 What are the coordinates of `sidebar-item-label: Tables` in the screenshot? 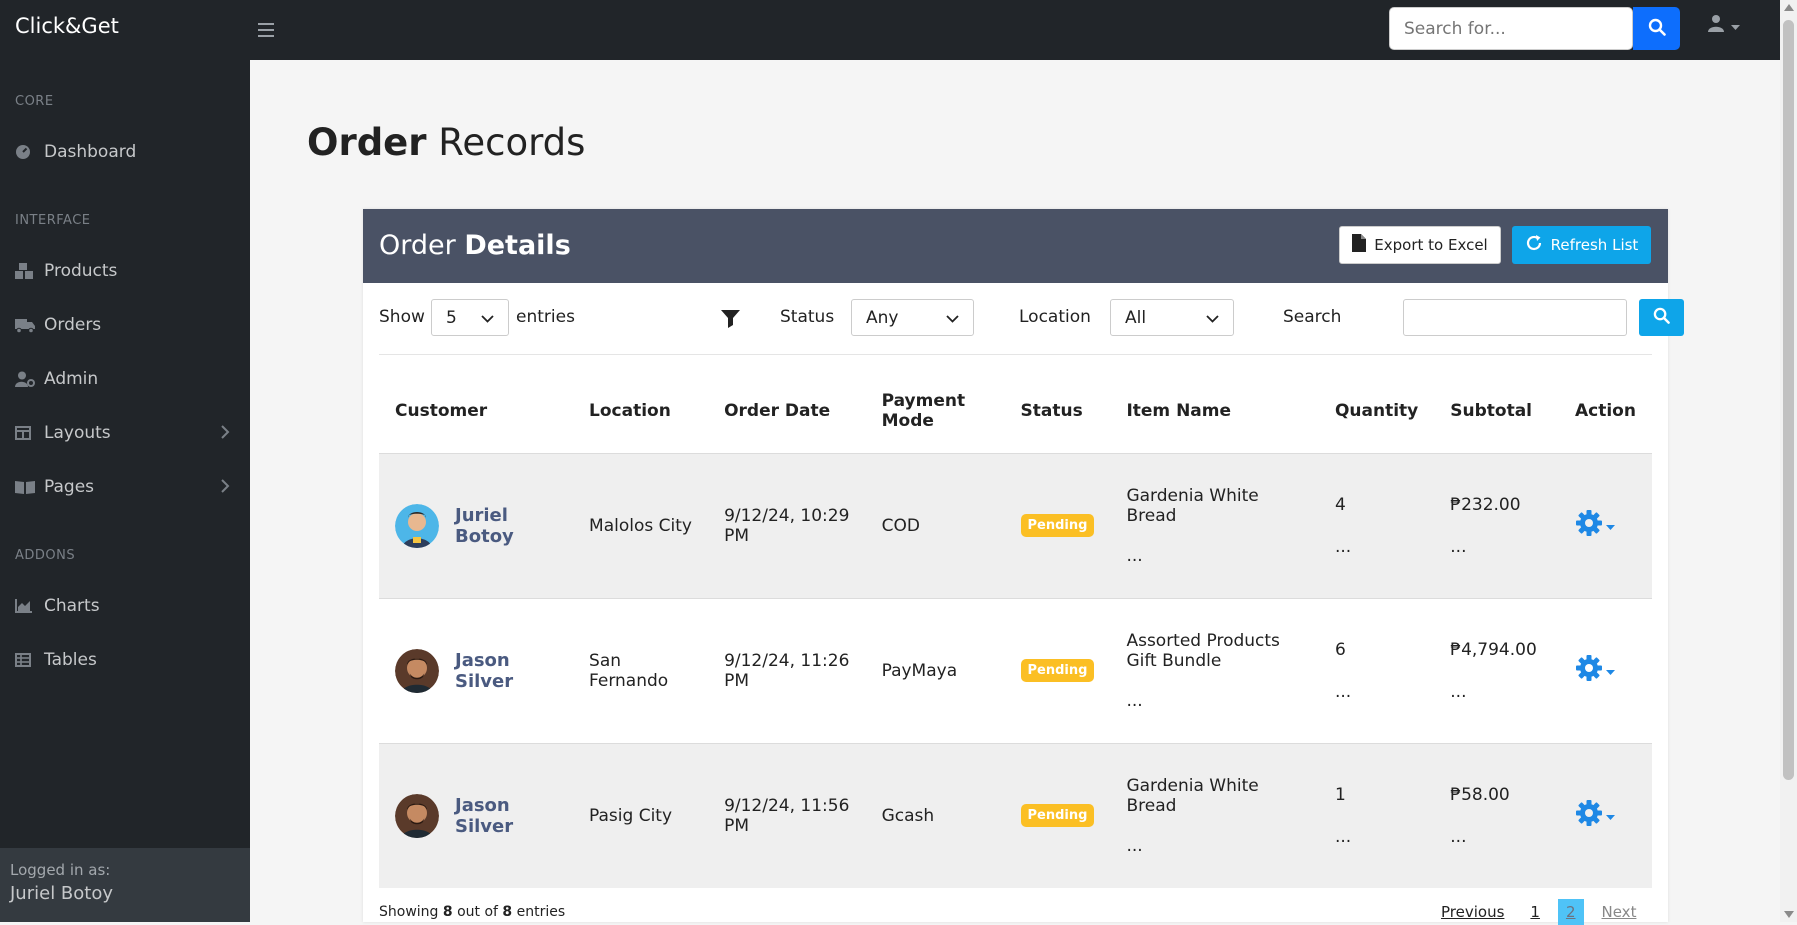 It's located at (70, 660).